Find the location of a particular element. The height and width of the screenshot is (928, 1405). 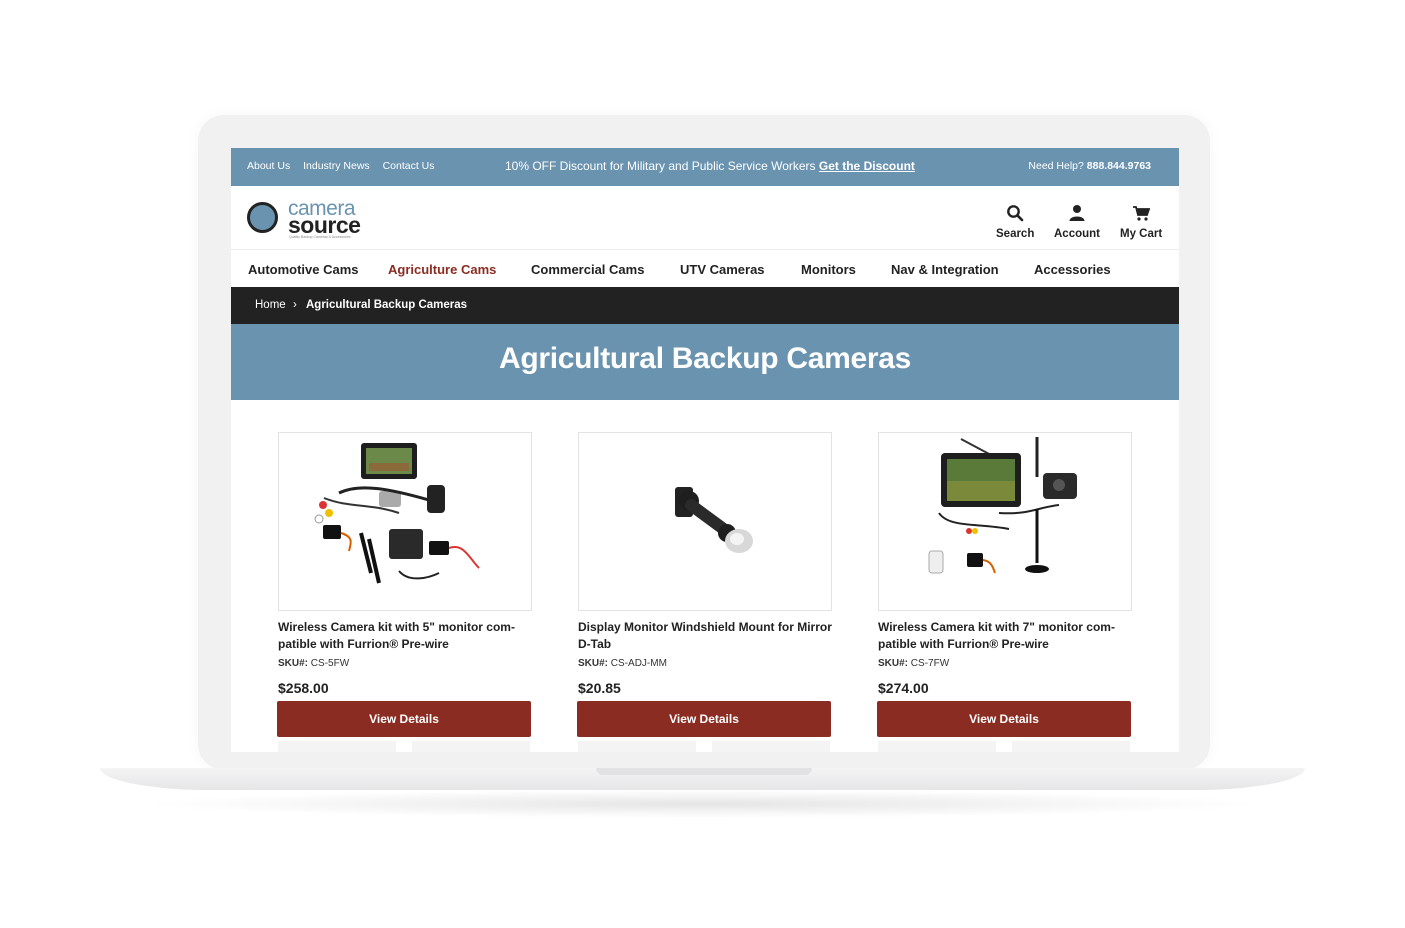

search-label: Search is located at coordinates (1015, 234).